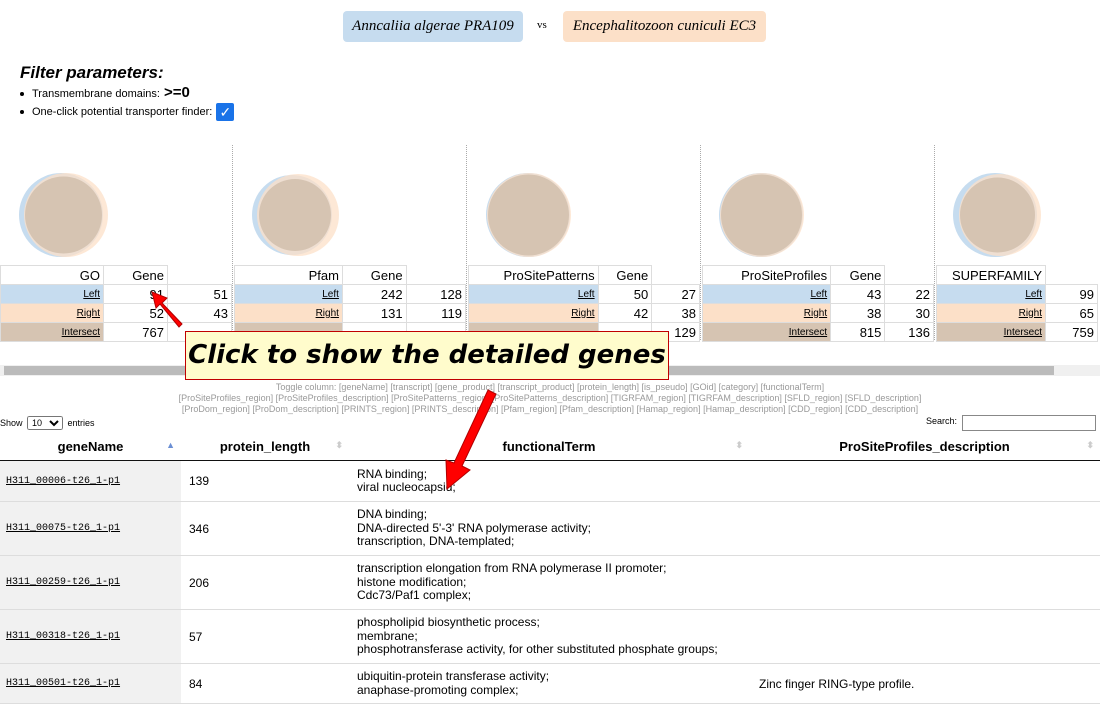  I want to click on stat-row: Left 43 22, so click(817, 294).